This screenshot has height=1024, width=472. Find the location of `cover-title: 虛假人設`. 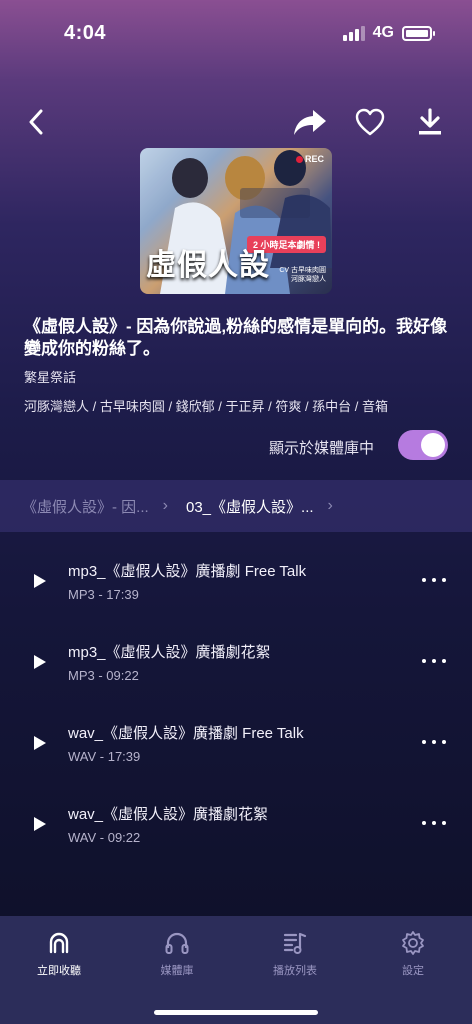

cover-title: 虛假人設 is located at coordinates (208, 265).